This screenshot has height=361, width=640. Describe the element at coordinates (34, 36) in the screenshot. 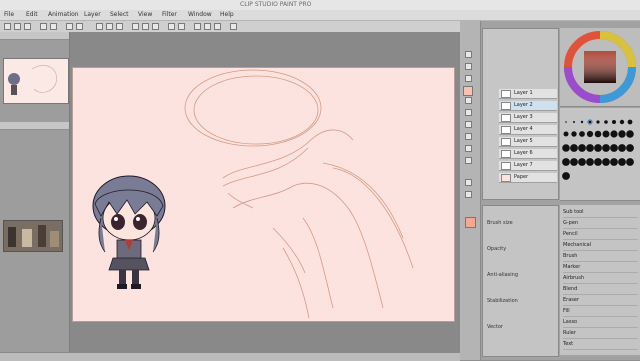

I see `navigator-header` at that location.